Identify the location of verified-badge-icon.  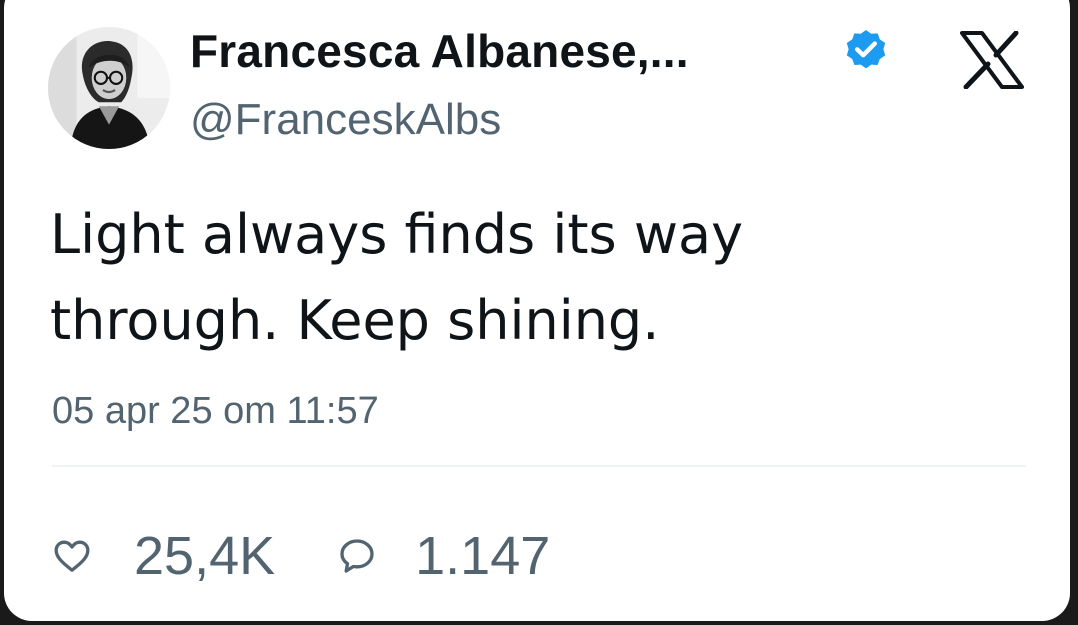
(866, 49).